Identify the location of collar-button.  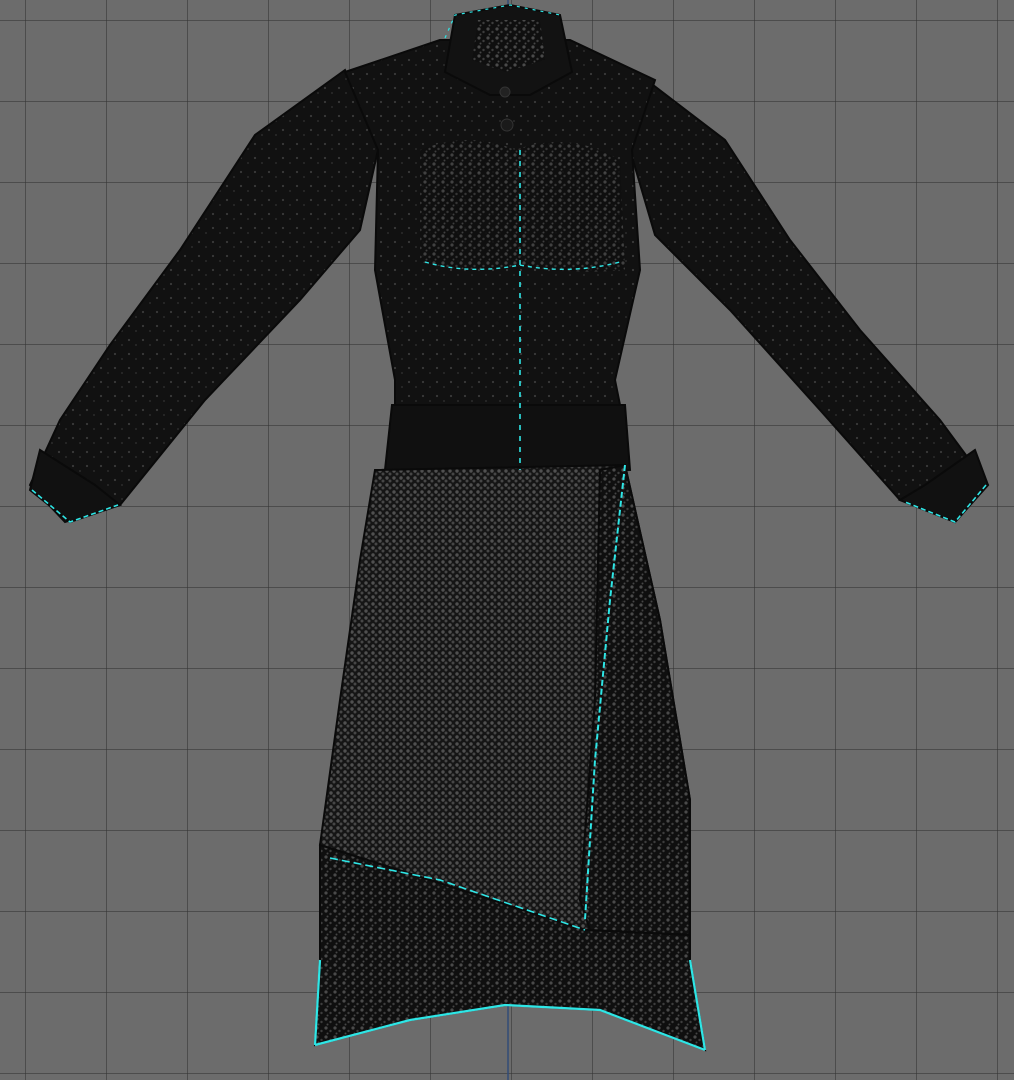
(505, 92).